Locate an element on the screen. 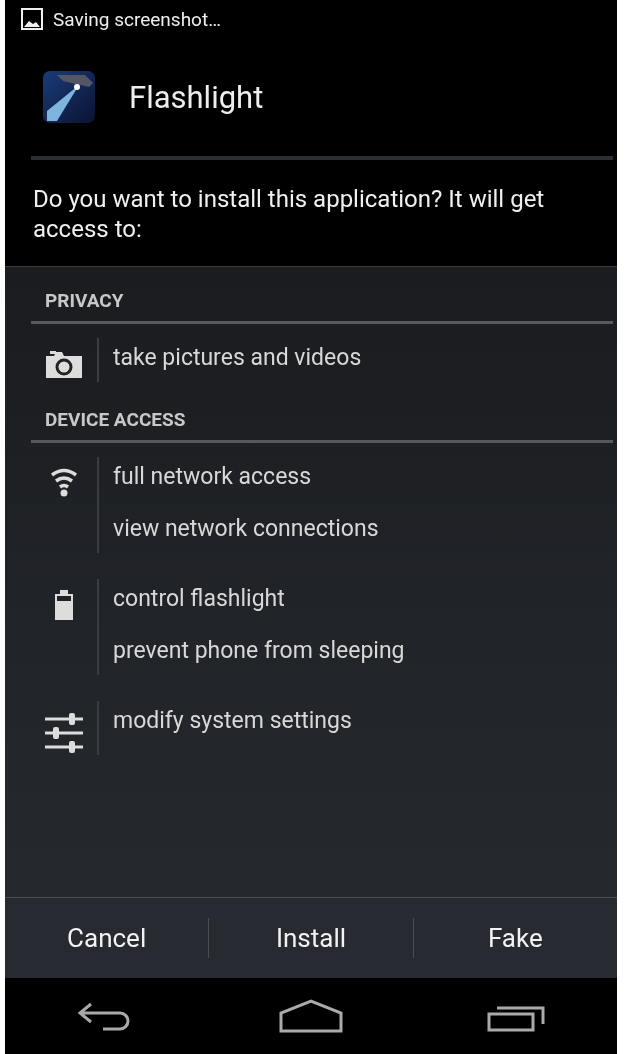 The height and width of the screenshot is (1054, 630). dialog-button: Fake is located at coordinates (515, 938).